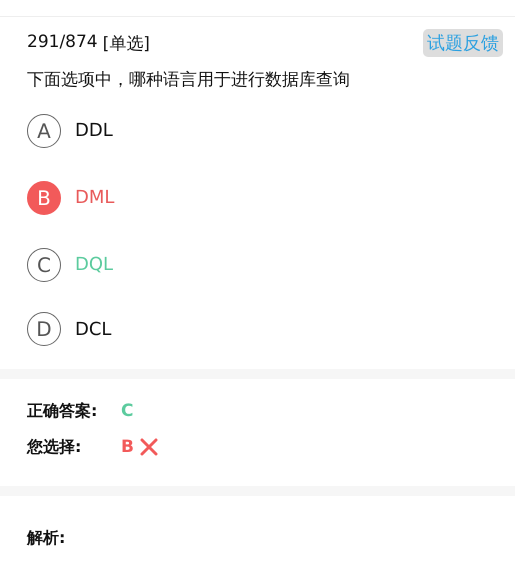  What do you see at coordinates (44, 329) in the screenshot?
I see `option-letter: D` at bounding box center [44, 329].